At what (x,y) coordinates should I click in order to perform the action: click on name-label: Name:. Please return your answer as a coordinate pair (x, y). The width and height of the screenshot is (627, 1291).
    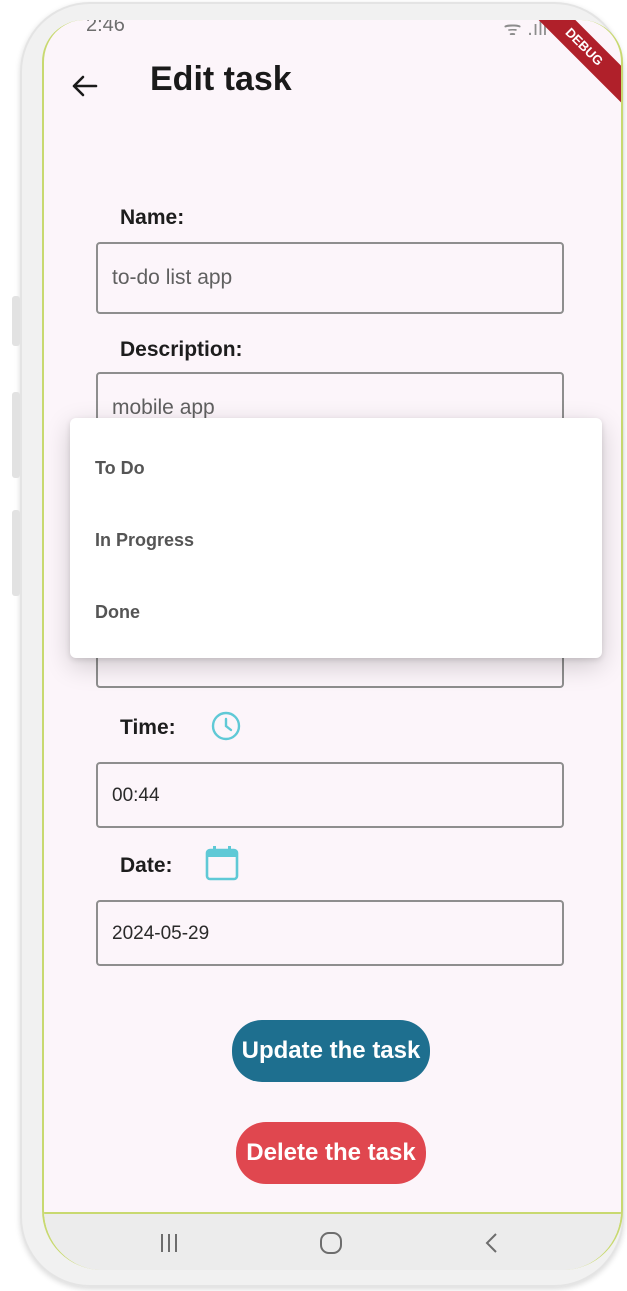
    Looking at the image, I should click on (152, 217).